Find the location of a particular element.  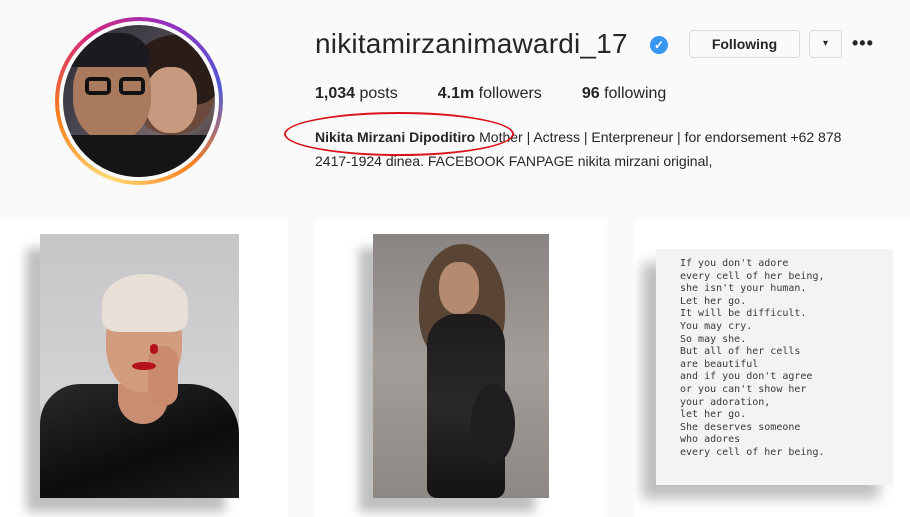

profile-stats: 1,034 posts 4.1m followers 96 following is located at coordinates (510, 94).